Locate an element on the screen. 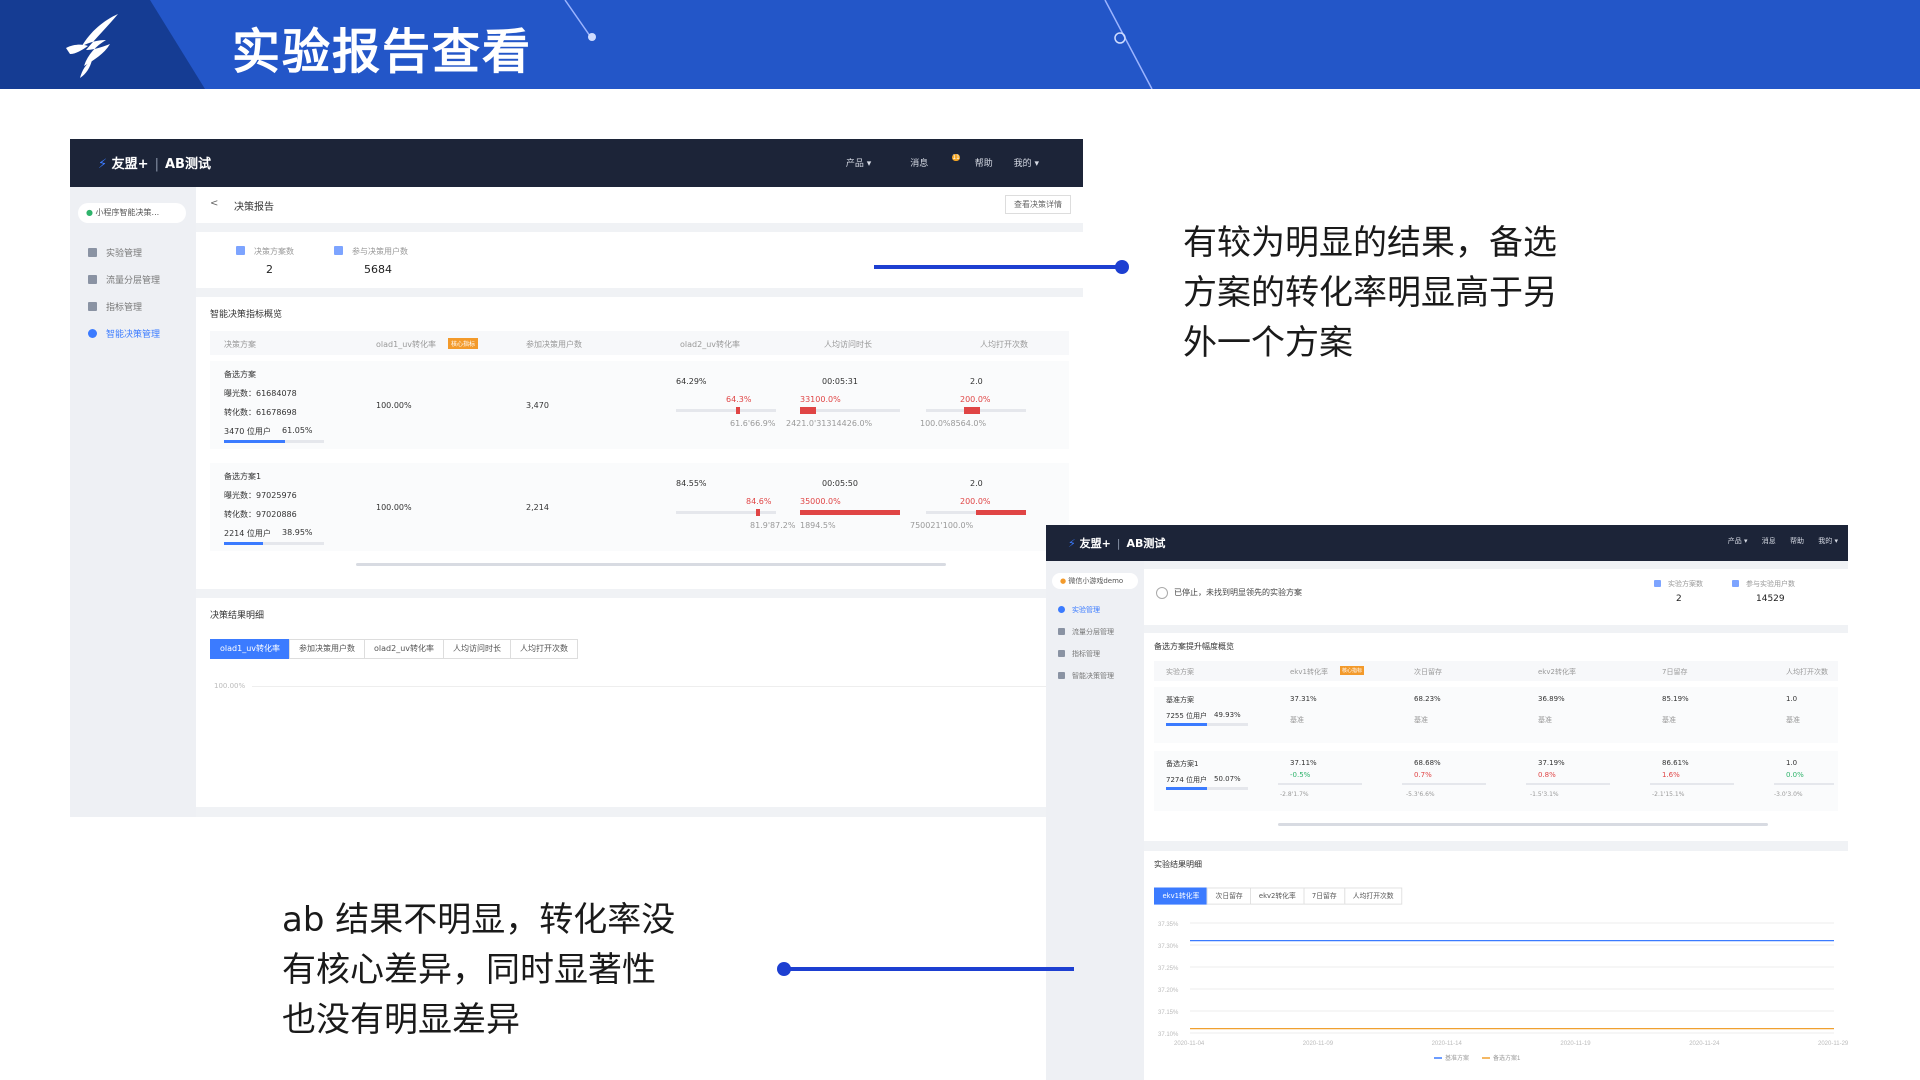 The height and width of the screenshot is (1080, 1920). top-navbar: ⚡ 友盟+ | AB测试 产品 ▾ 消息 帮助 我的 ▾ is located at coordinates (1447, 543).